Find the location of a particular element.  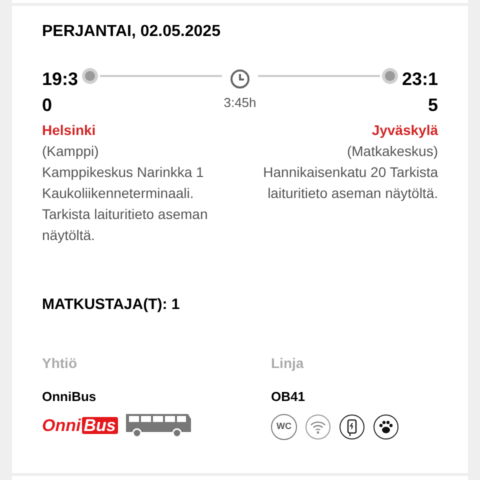

departure-station: (Kamppi) is located at coordinates (71, 151).